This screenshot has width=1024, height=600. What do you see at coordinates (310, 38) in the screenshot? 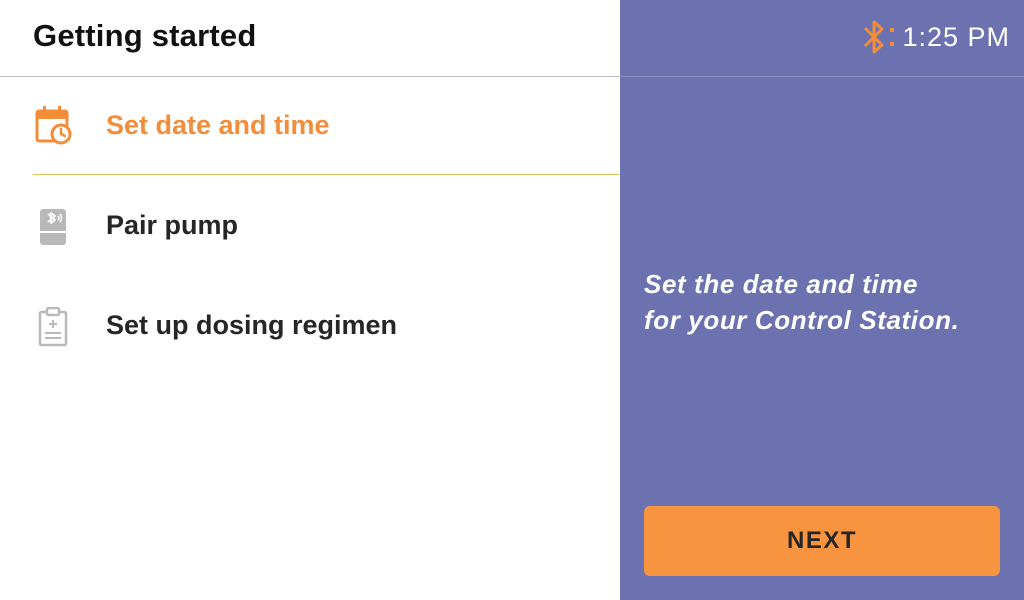
I see `header: Getting started` at bounding box center [310, 38].